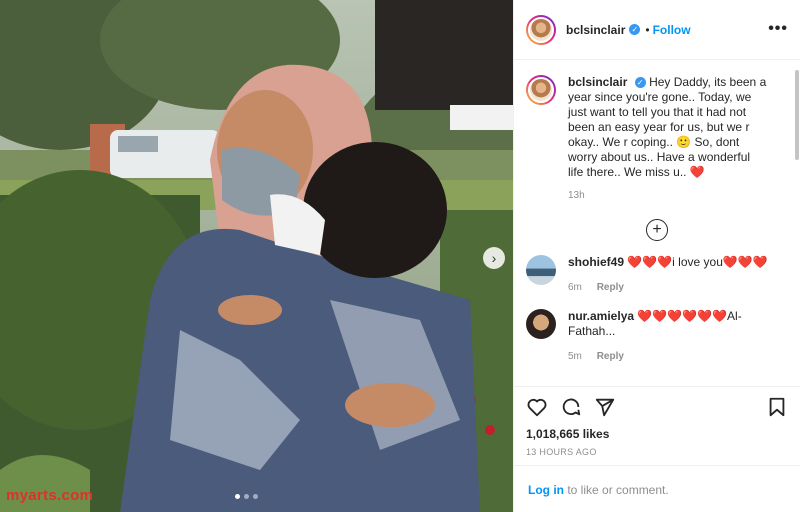 The height and width of the screenshot is (512, 800). What do you see at coordinates (777, 407) in the screenshot?
I see `bookmark-icon` at bounding box center [777, 407].